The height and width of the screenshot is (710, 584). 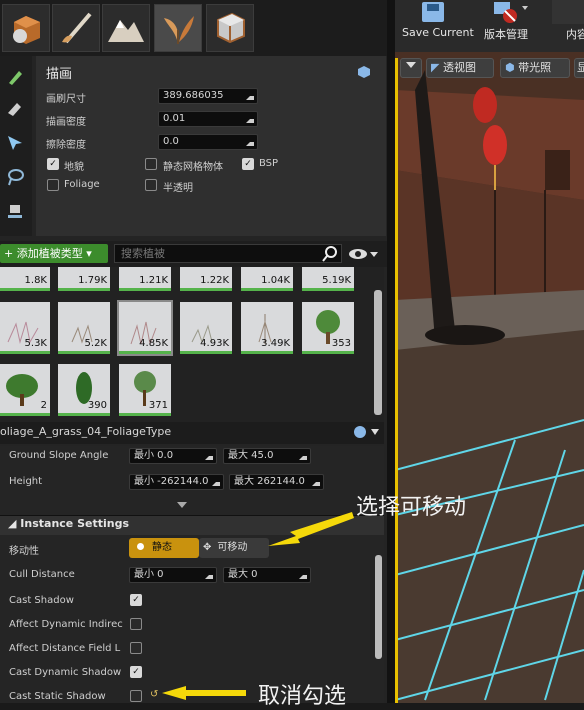 What do you see at coordinates (204, 693) in the screenshot?
I see `arrow-to-uncheck` at bounding box center [204, 693].